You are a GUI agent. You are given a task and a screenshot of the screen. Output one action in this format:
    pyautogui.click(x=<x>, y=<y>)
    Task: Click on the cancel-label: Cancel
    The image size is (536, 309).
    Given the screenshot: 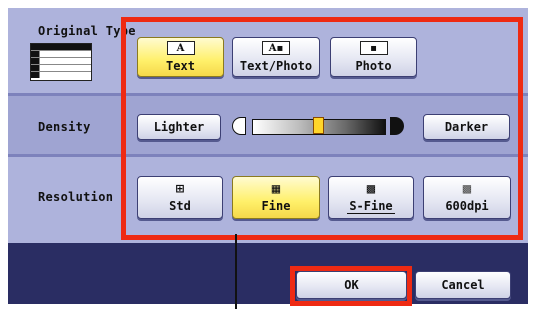 What is the action you would take?
    pyautogui.click(x=463, y=285)
    